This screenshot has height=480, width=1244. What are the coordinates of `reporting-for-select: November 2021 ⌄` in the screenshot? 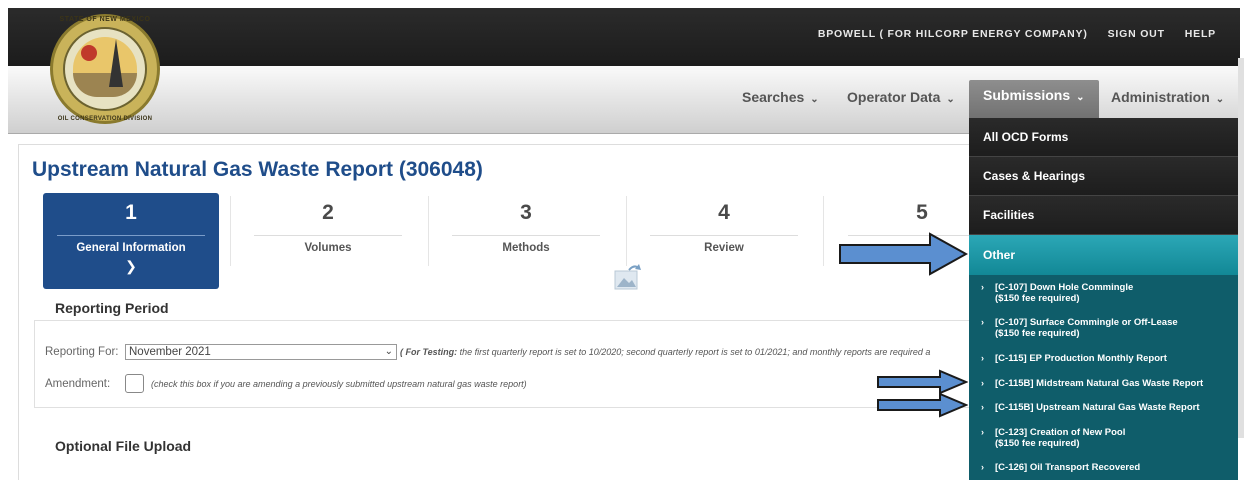 It's located at (261, 352).